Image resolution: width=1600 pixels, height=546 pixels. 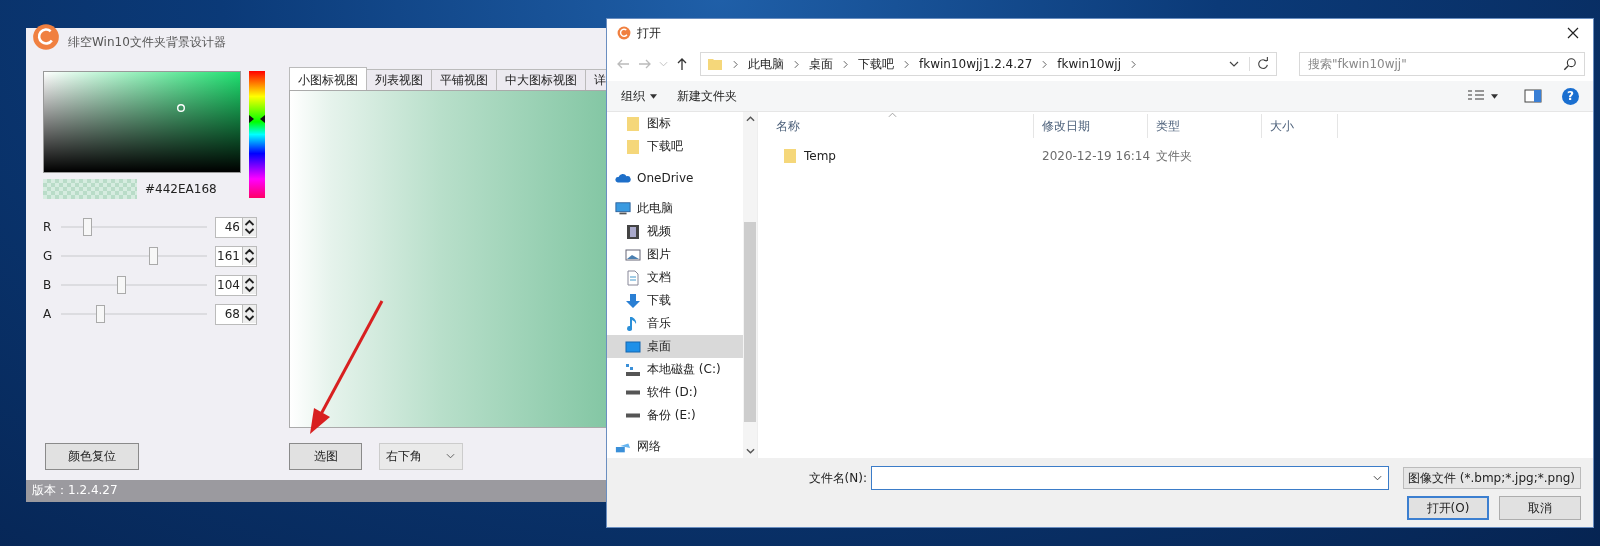 What do you see at coordinates (649, 33) in the screenshot?
I see `dialog-title: 打开` at bounding box center [649, 33].